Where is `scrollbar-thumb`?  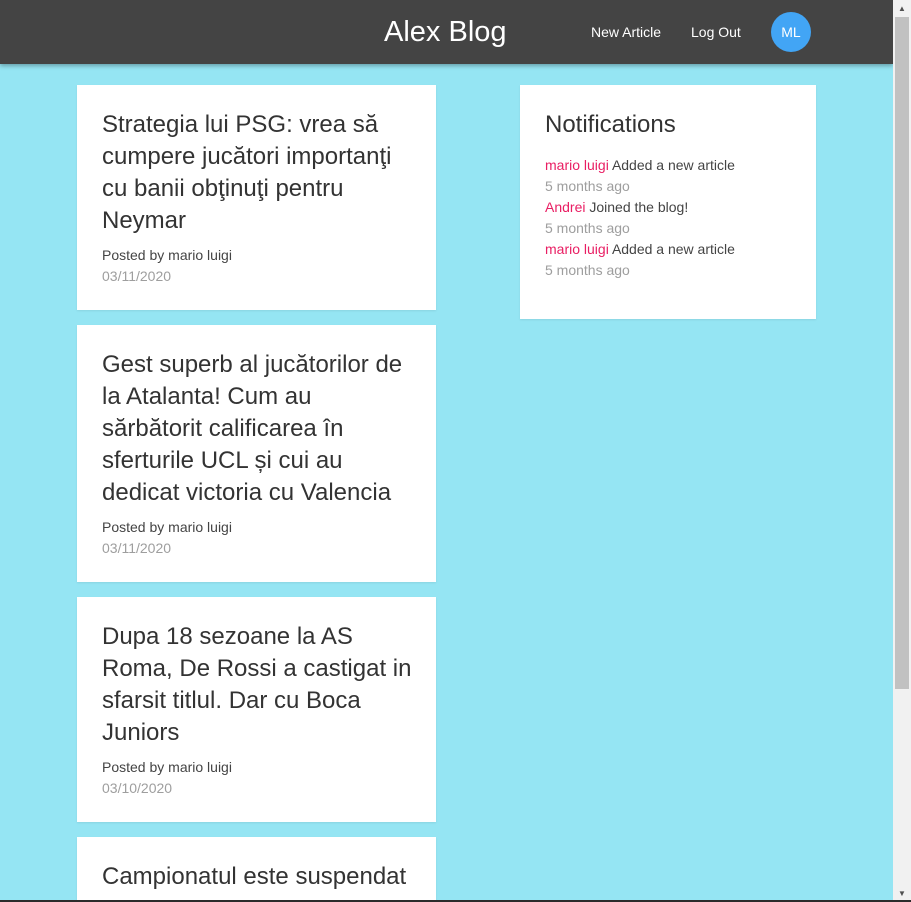
scrollbar-thumb is located at coordinates (902, 353).